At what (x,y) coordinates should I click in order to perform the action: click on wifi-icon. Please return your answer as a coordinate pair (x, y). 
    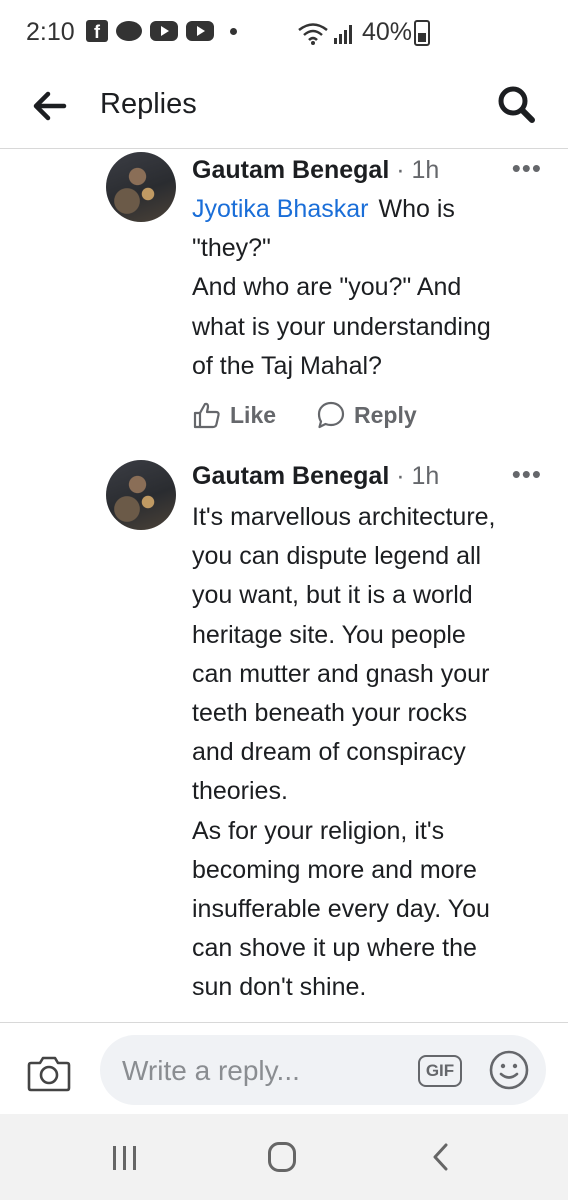
    Looking at the image, I should click on (313, 34).